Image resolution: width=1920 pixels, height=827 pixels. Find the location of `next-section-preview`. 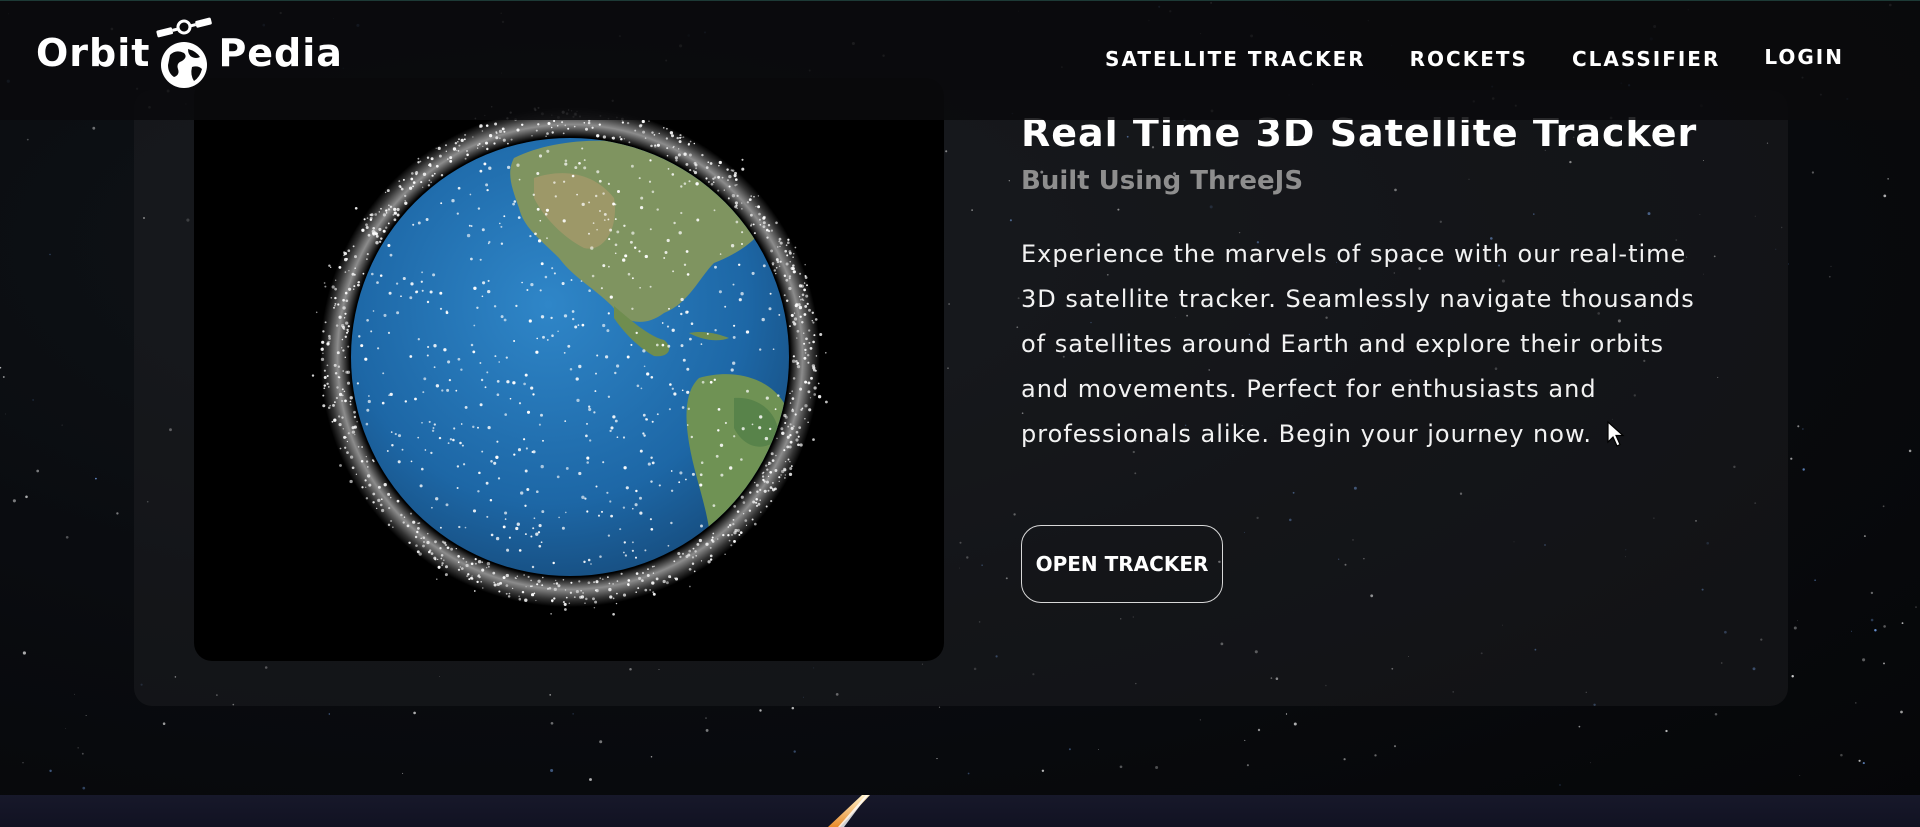

next-section-preview is located at coordinates (960, 811).